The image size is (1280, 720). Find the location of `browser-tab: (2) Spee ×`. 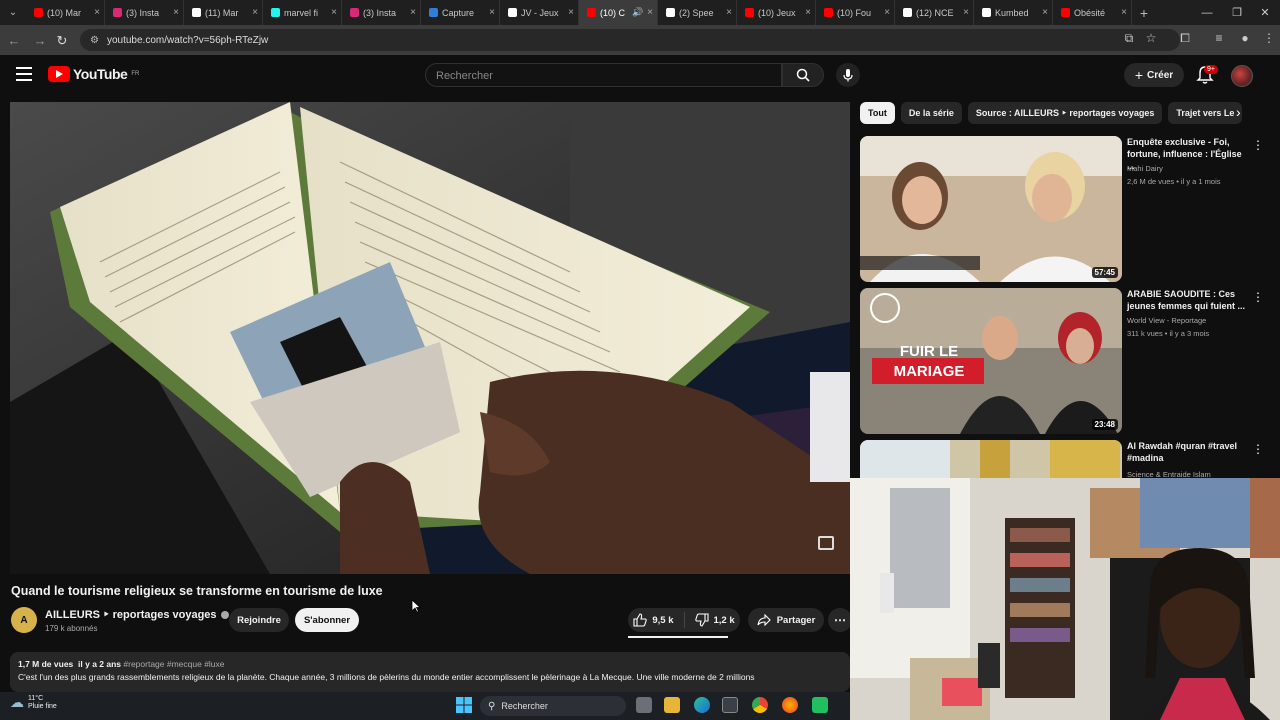

browser-tab: (2) Spee × is located at coordinates (697, 12).